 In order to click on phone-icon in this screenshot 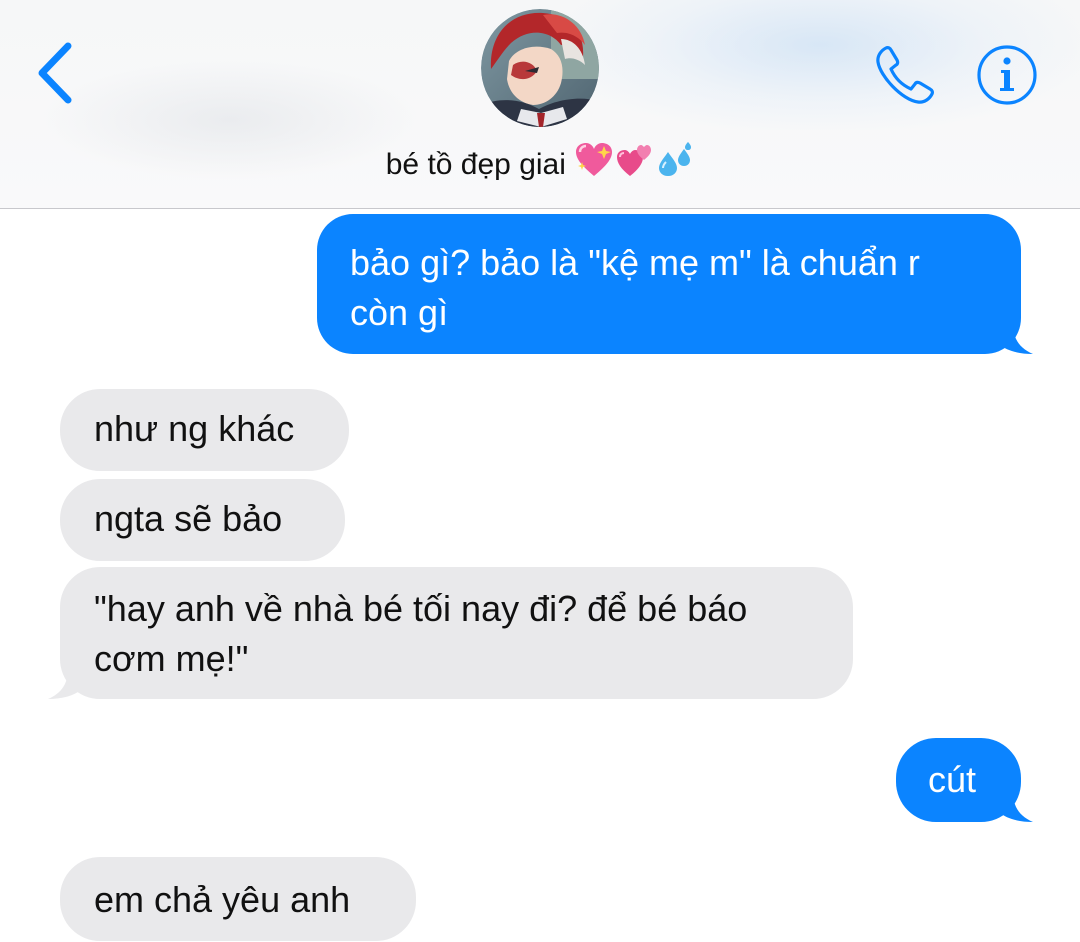, I will do `click(905, 75)`.